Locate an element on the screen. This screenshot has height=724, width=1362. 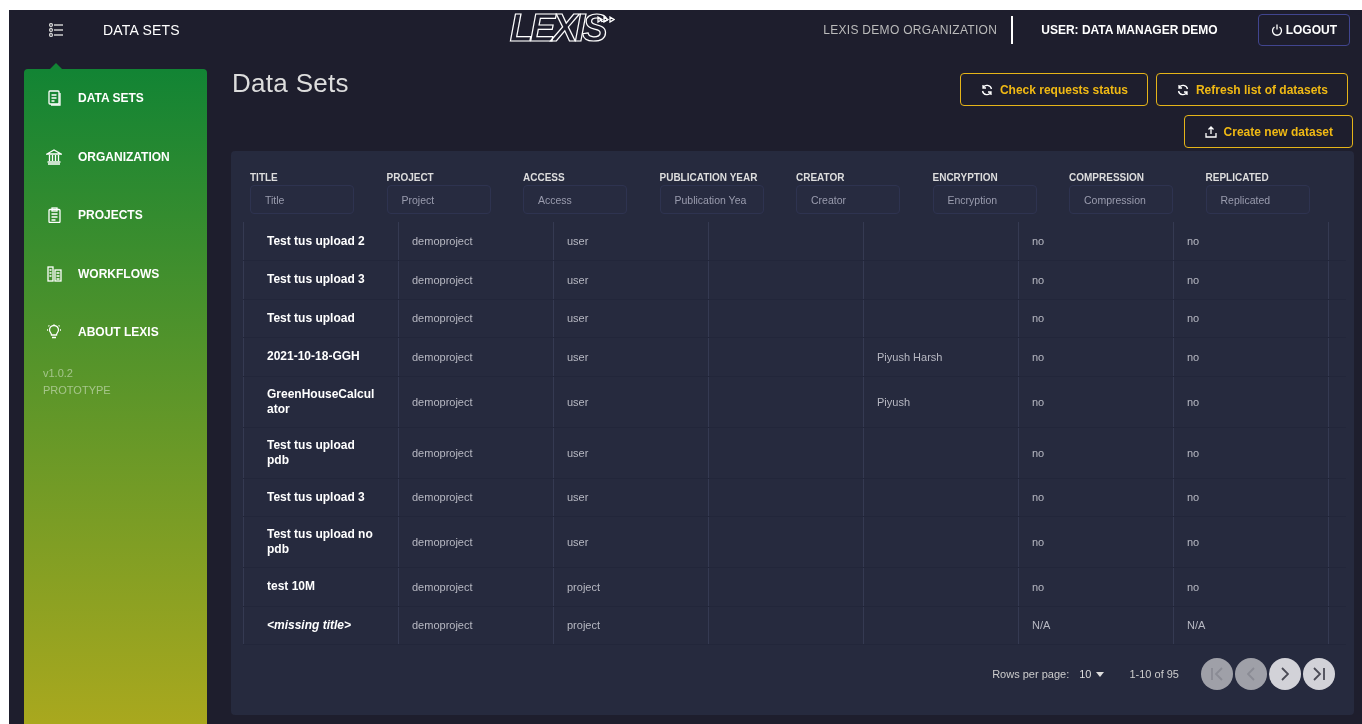
action-button: Check requests status is located at coordinates (1053, 89).